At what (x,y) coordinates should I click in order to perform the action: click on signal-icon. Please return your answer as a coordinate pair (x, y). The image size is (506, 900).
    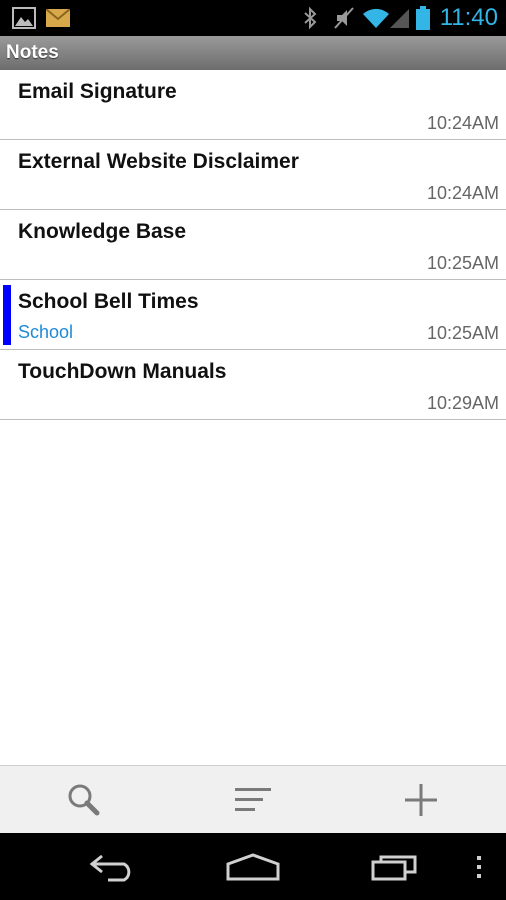
    Looking at the image, I should click on (400, 18).